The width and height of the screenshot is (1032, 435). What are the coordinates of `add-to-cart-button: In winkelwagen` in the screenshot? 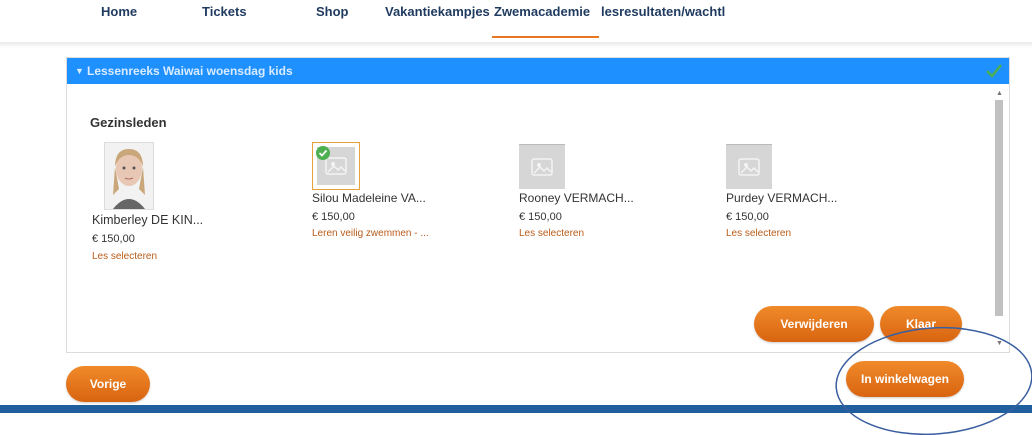 It's located at (905, 379).